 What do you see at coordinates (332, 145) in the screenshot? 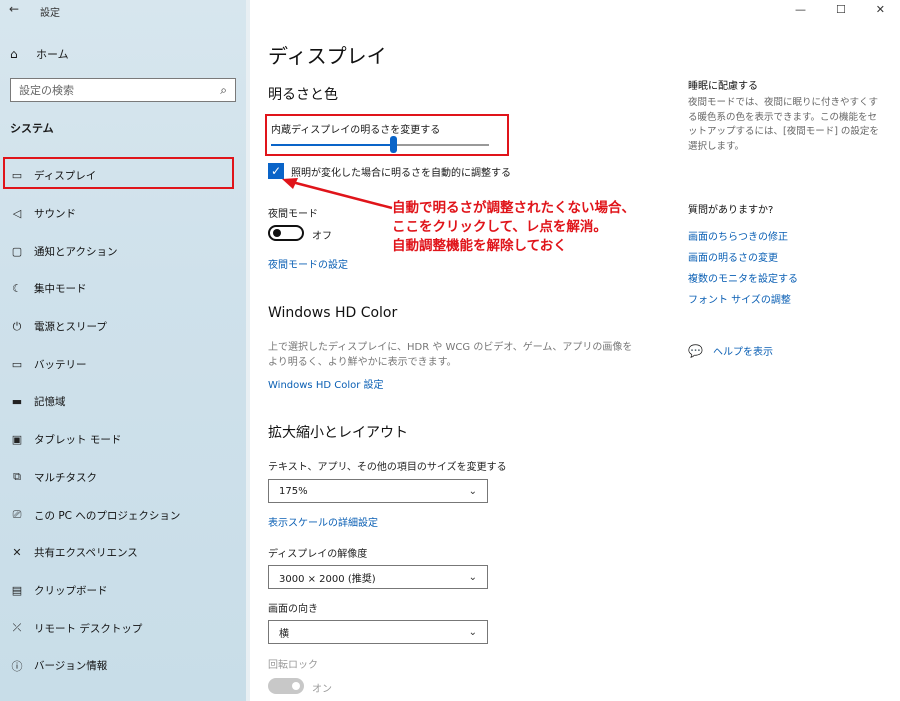
I see `brightness-slider-fill` at bounding box center [332, 145].